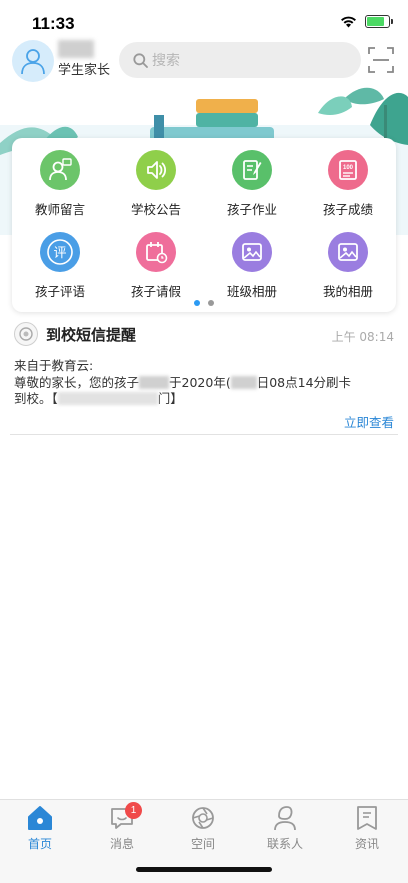 This screenshot has height=883, width=408. I want to click on message-header: 到校短信提醒 上午 08:14, so click(204, 335).